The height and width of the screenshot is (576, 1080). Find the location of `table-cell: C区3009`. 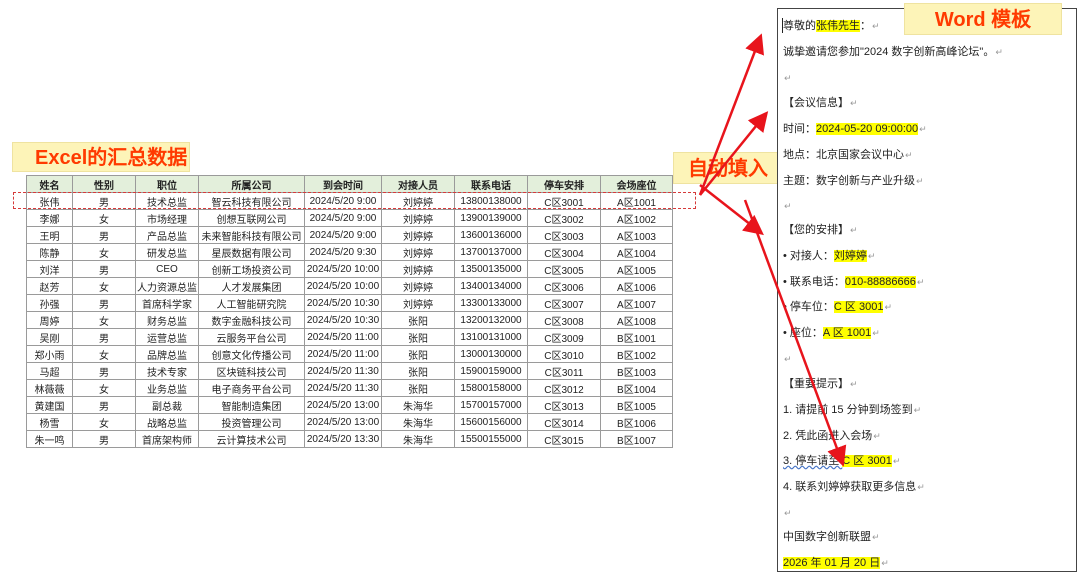

table-cell: C区3009 is located at coordinates (564, 337).